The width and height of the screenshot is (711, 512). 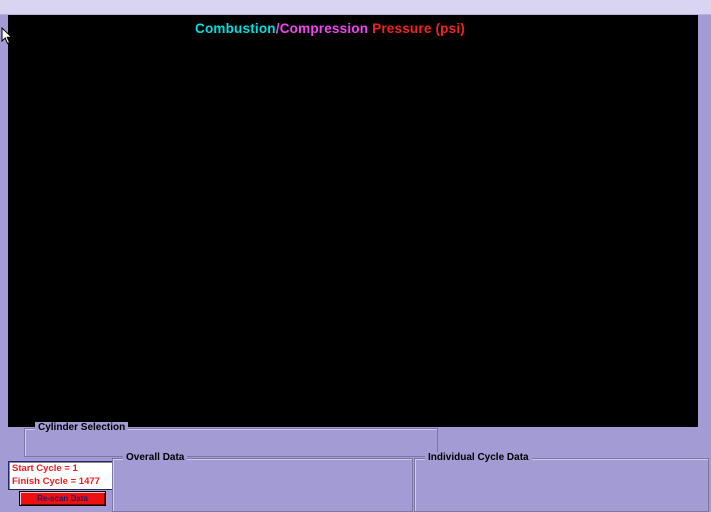 What do you see at coordinates (231, 439) in the screenshot?
I see `cylinder-selection-group: Cylinder Selection` at bounding box center [231, 439].